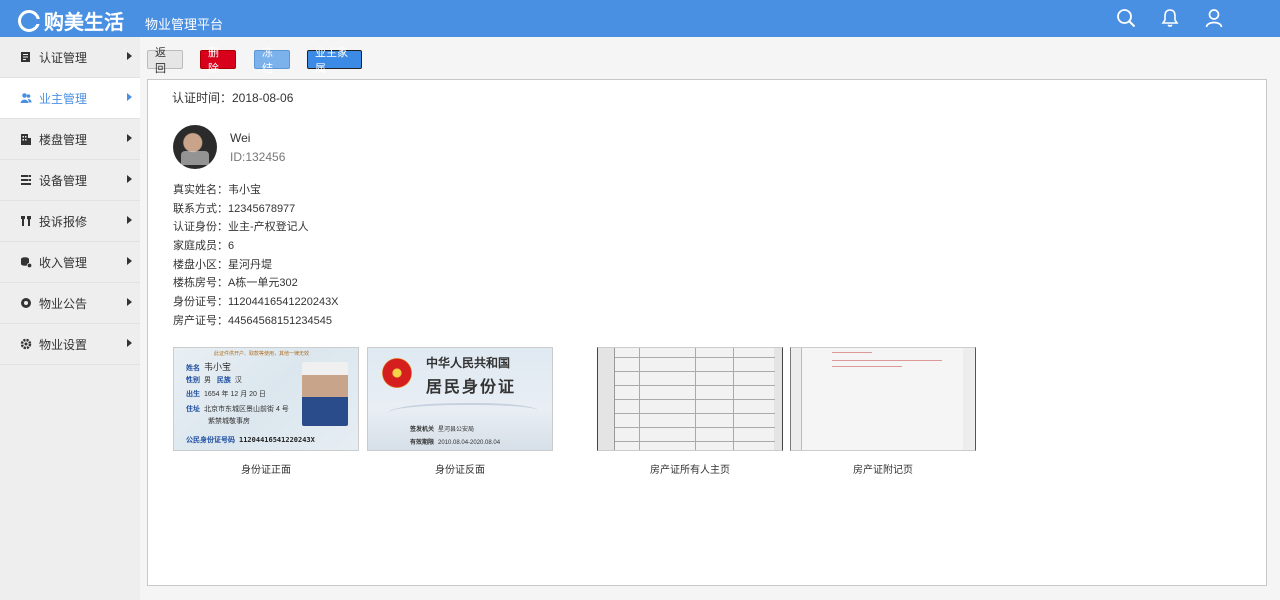 This screenshot has height=600, width=1280. What do you see at coordinates (218, 367) in the screenshot?
I see `id-name-value: 韦小宝` at bounding box center [218, 367].